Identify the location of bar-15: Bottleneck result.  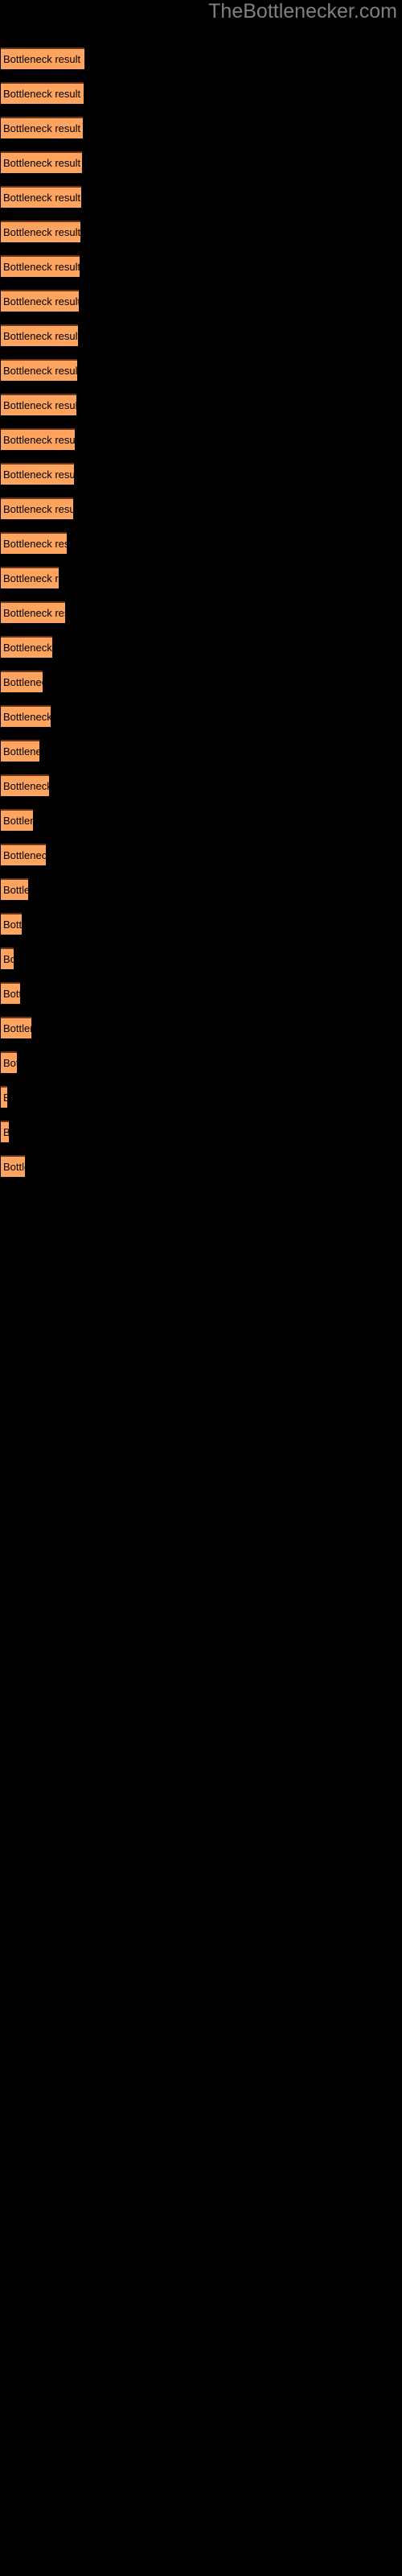
(30, 577).